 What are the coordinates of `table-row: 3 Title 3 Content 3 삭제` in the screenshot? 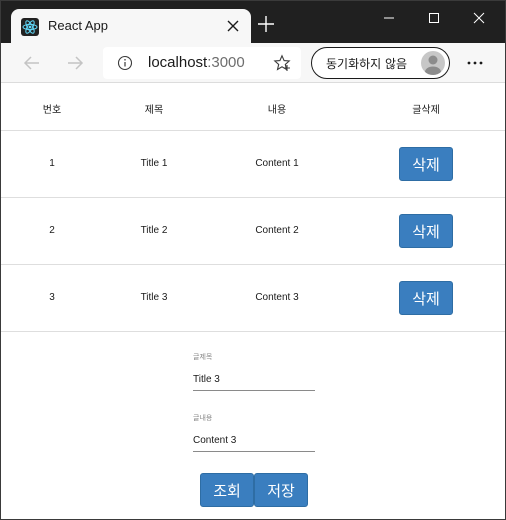 It's located at (253, 298).